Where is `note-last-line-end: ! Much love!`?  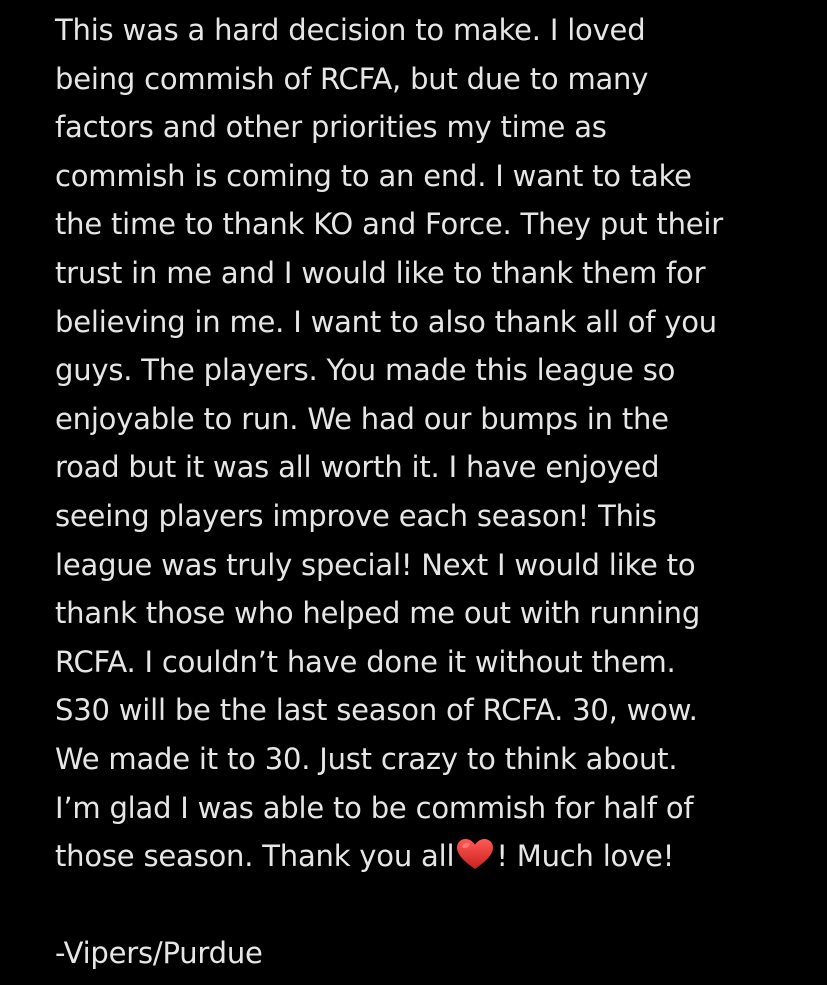
note-last-line-end: ! Much love! is located at coordinates (585, 856).